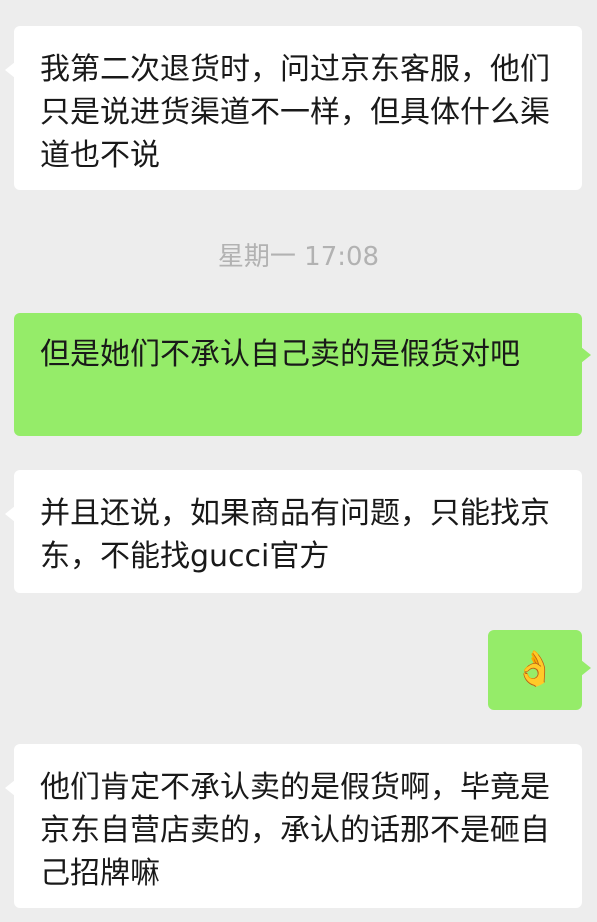 This screenshot has width=597, height=922. Describe the element at coordinates (295, 112) in the screenshot. I see `message-text: 我第二次退货时，问过京东客服，他们只是说进货渠道不一样，但具体什么渠道也不说` at that location.